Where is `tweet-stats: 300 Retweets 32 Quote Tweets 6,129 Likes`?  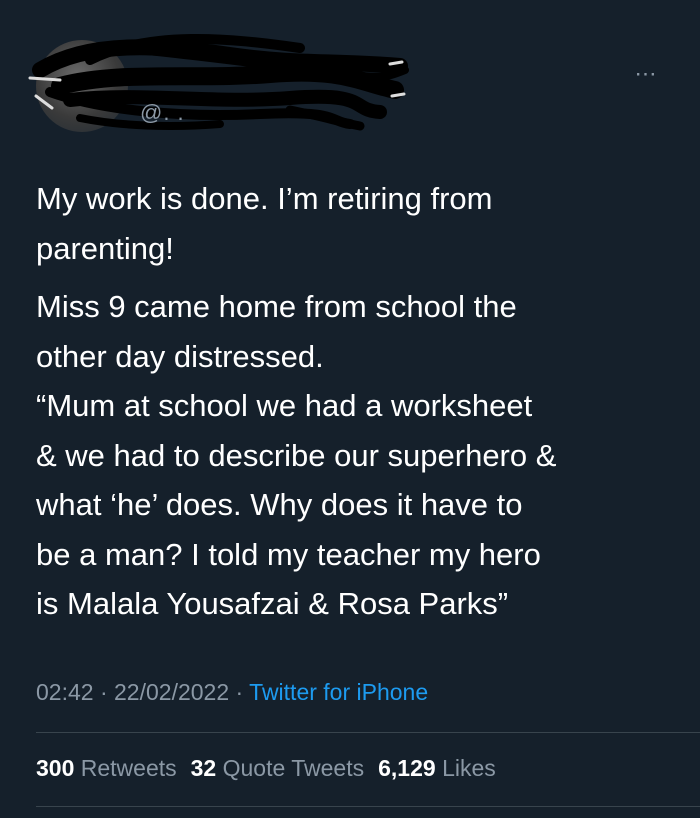 tweet-stats: 300 Retweets 32 Quote Tweets 6,129 Likes is located at coordinates (273, 768).